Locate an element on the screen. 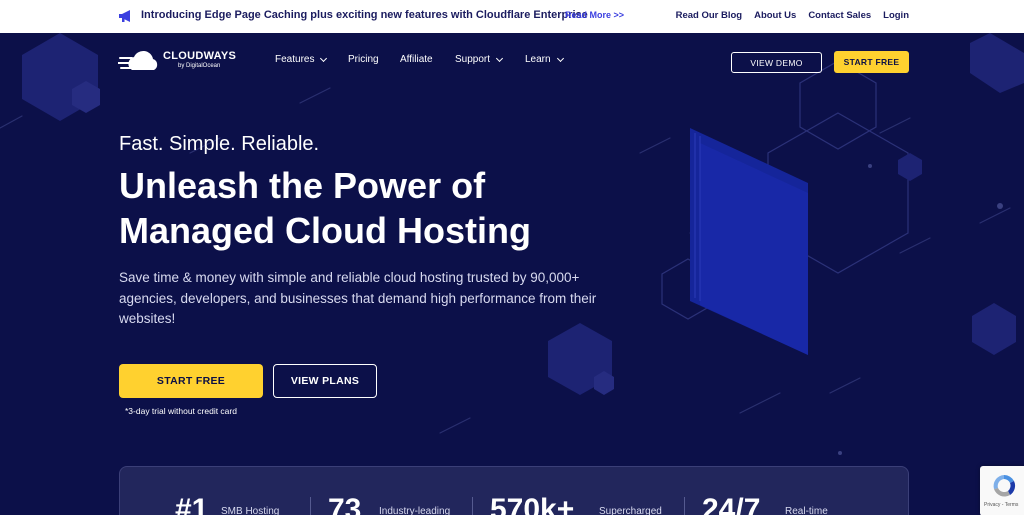  nav-features-label: Features is located at coordinates (295, 59).